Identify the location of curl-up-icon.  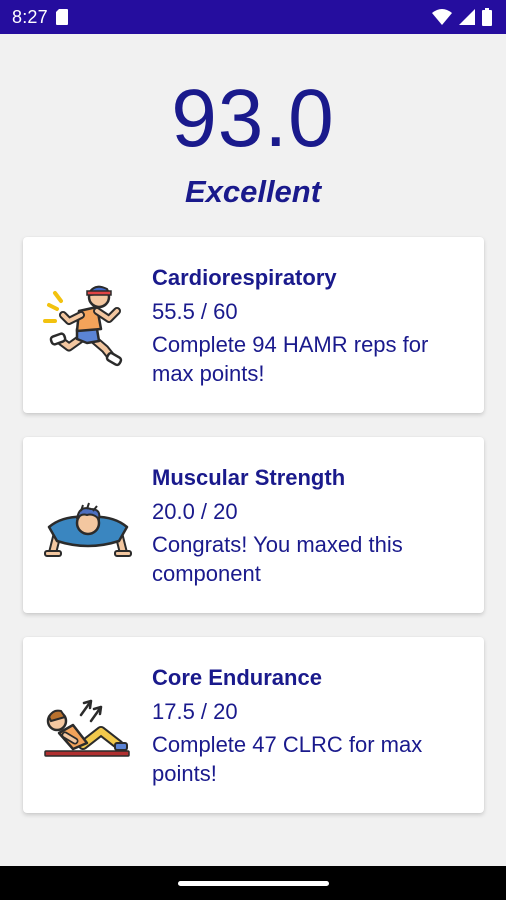
(88, 726).